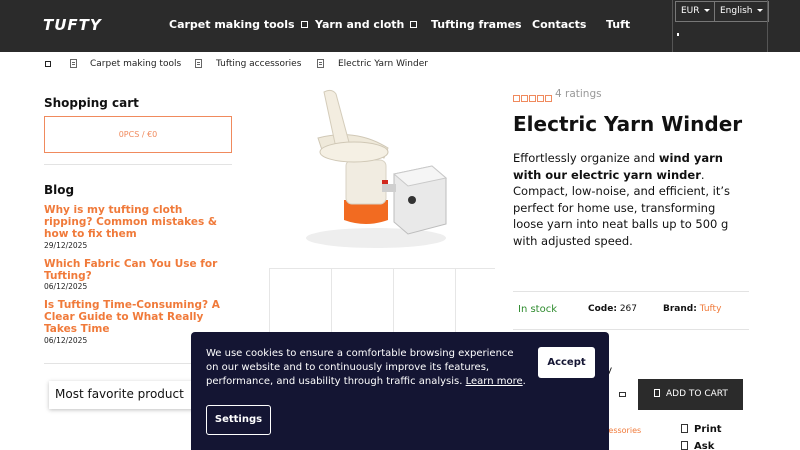 The height and width of the screenshot is (450, 800). Describe the element at coordinates (559, 24) in the screenshot. I see `nav-contacts: Contacts` at that location.